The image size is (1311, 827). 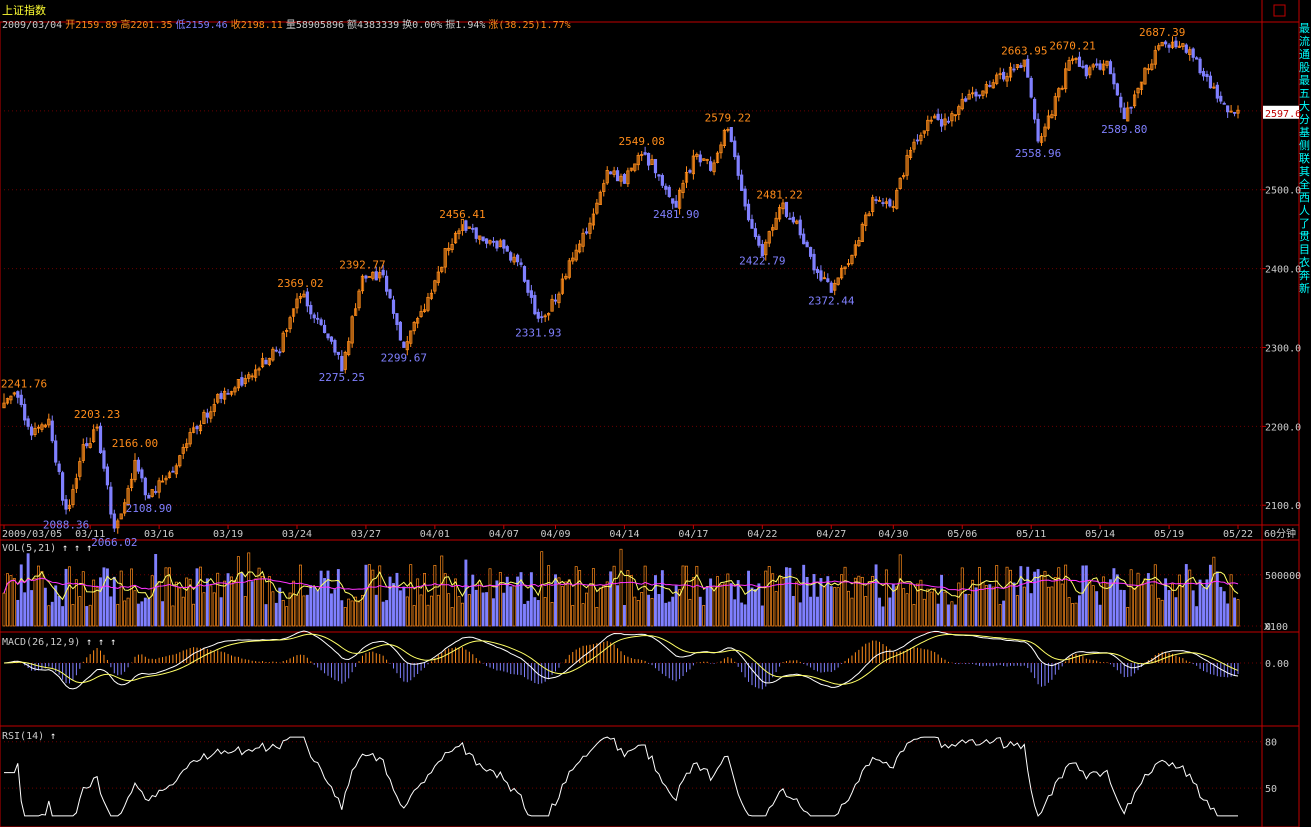 What do you see at coordinates (779, 195) in the screenshot?
I see `price-annotation: 2481.22` at bounding box center [779, 195].